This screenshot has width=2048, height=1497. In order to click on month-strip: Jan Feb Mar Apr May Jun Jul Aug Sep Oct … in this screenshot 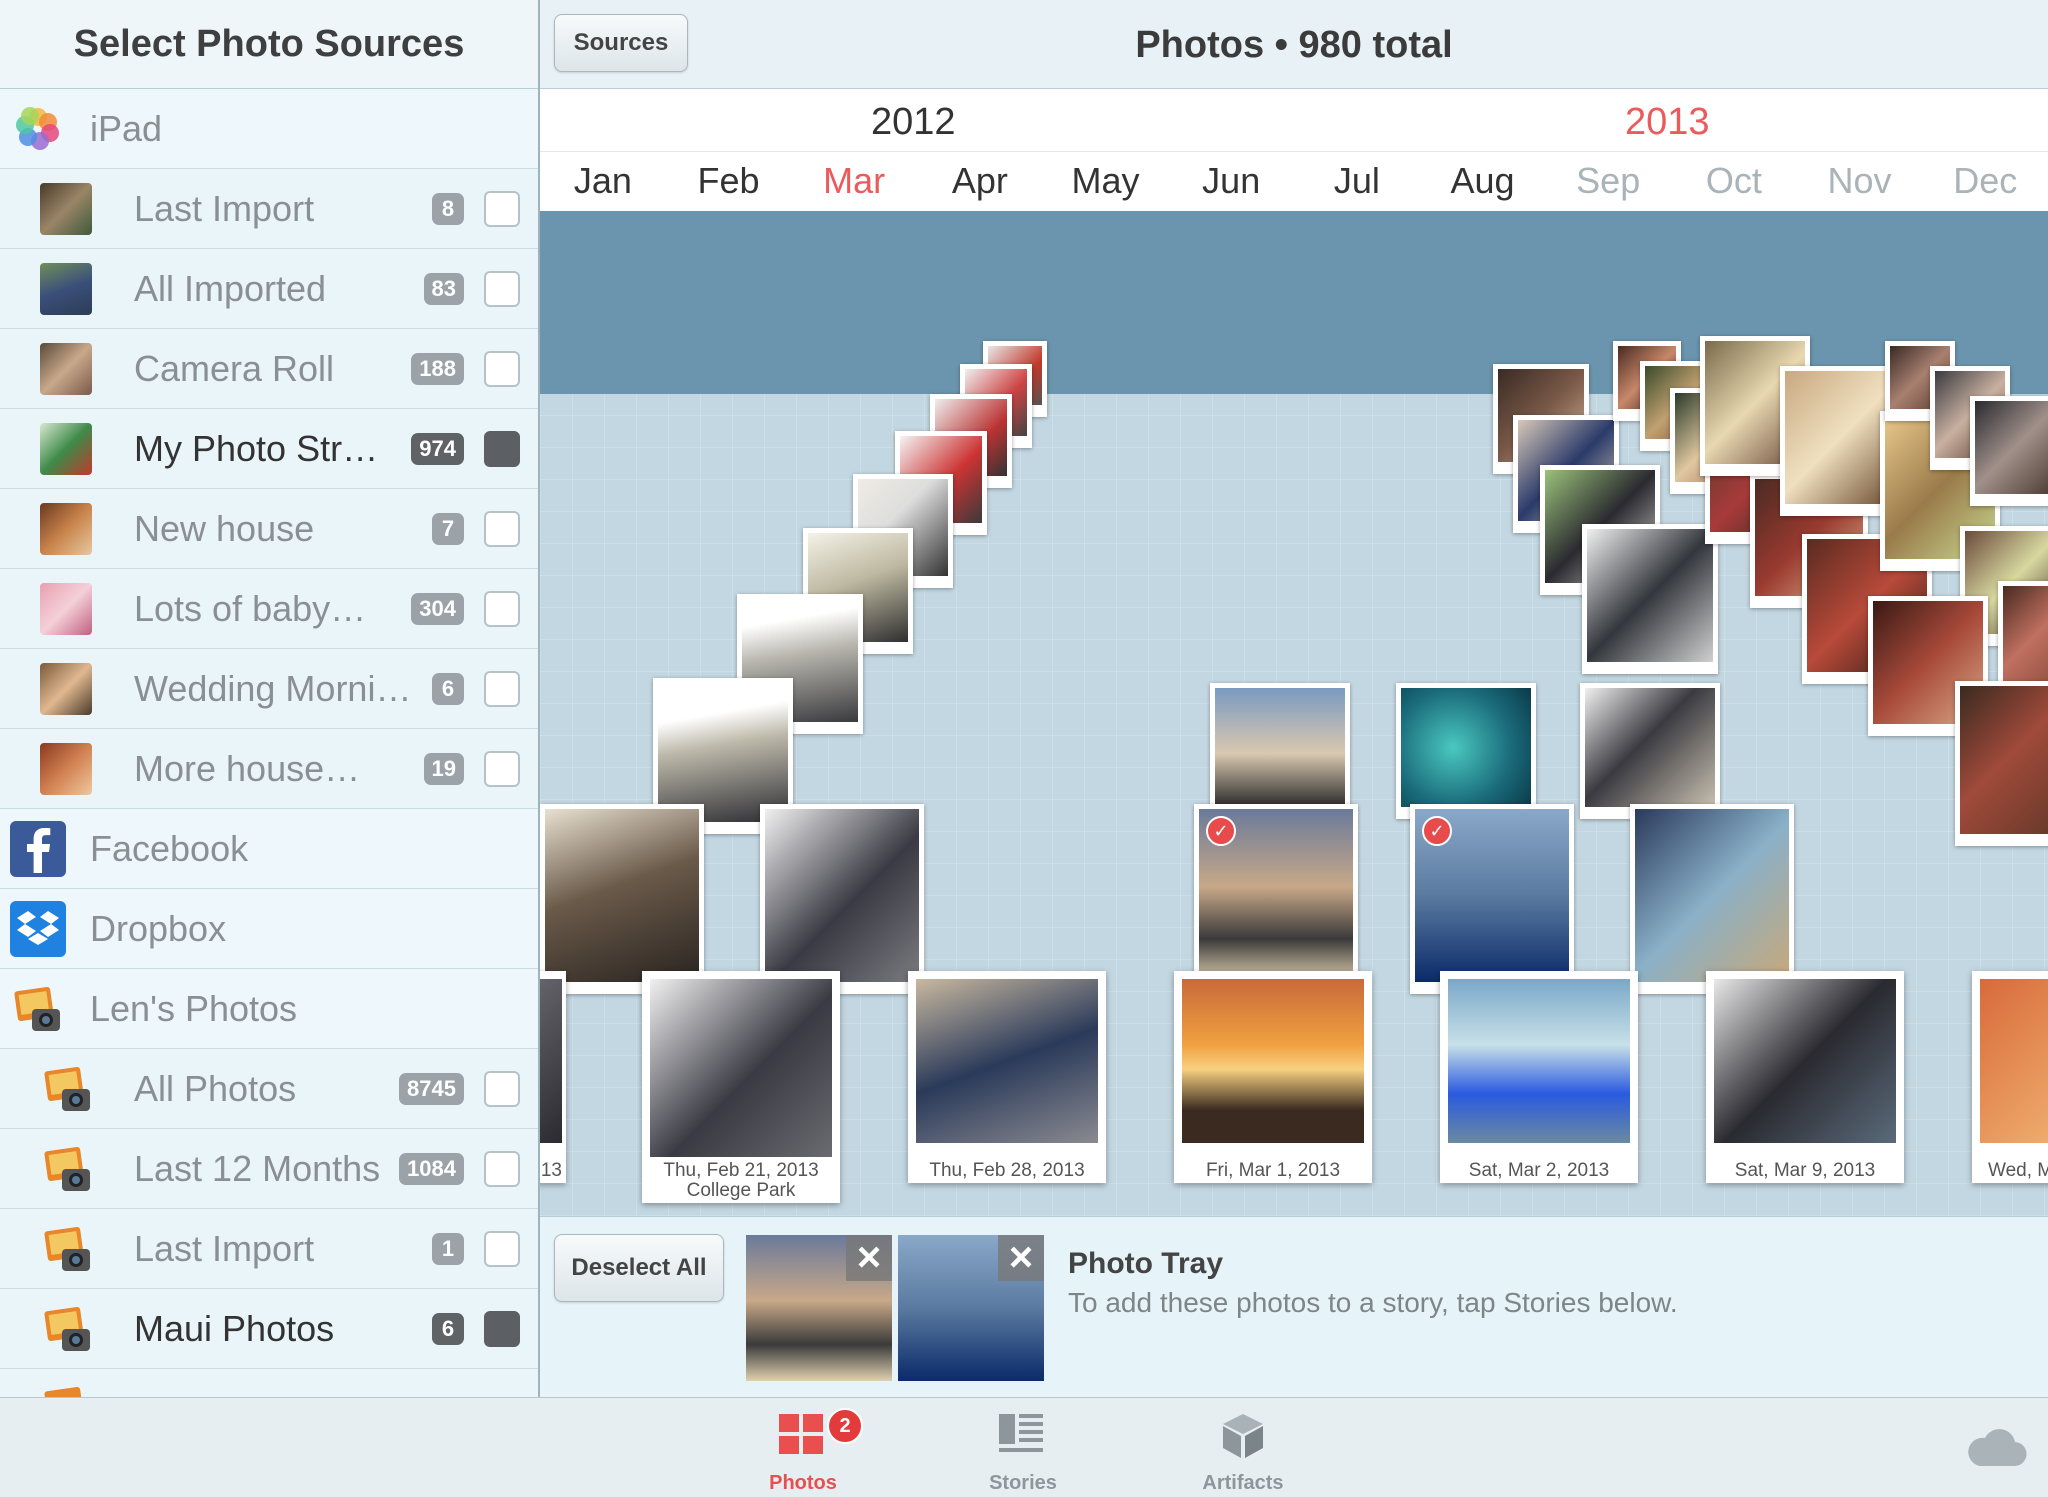, I will do `click(1294, 181)`.